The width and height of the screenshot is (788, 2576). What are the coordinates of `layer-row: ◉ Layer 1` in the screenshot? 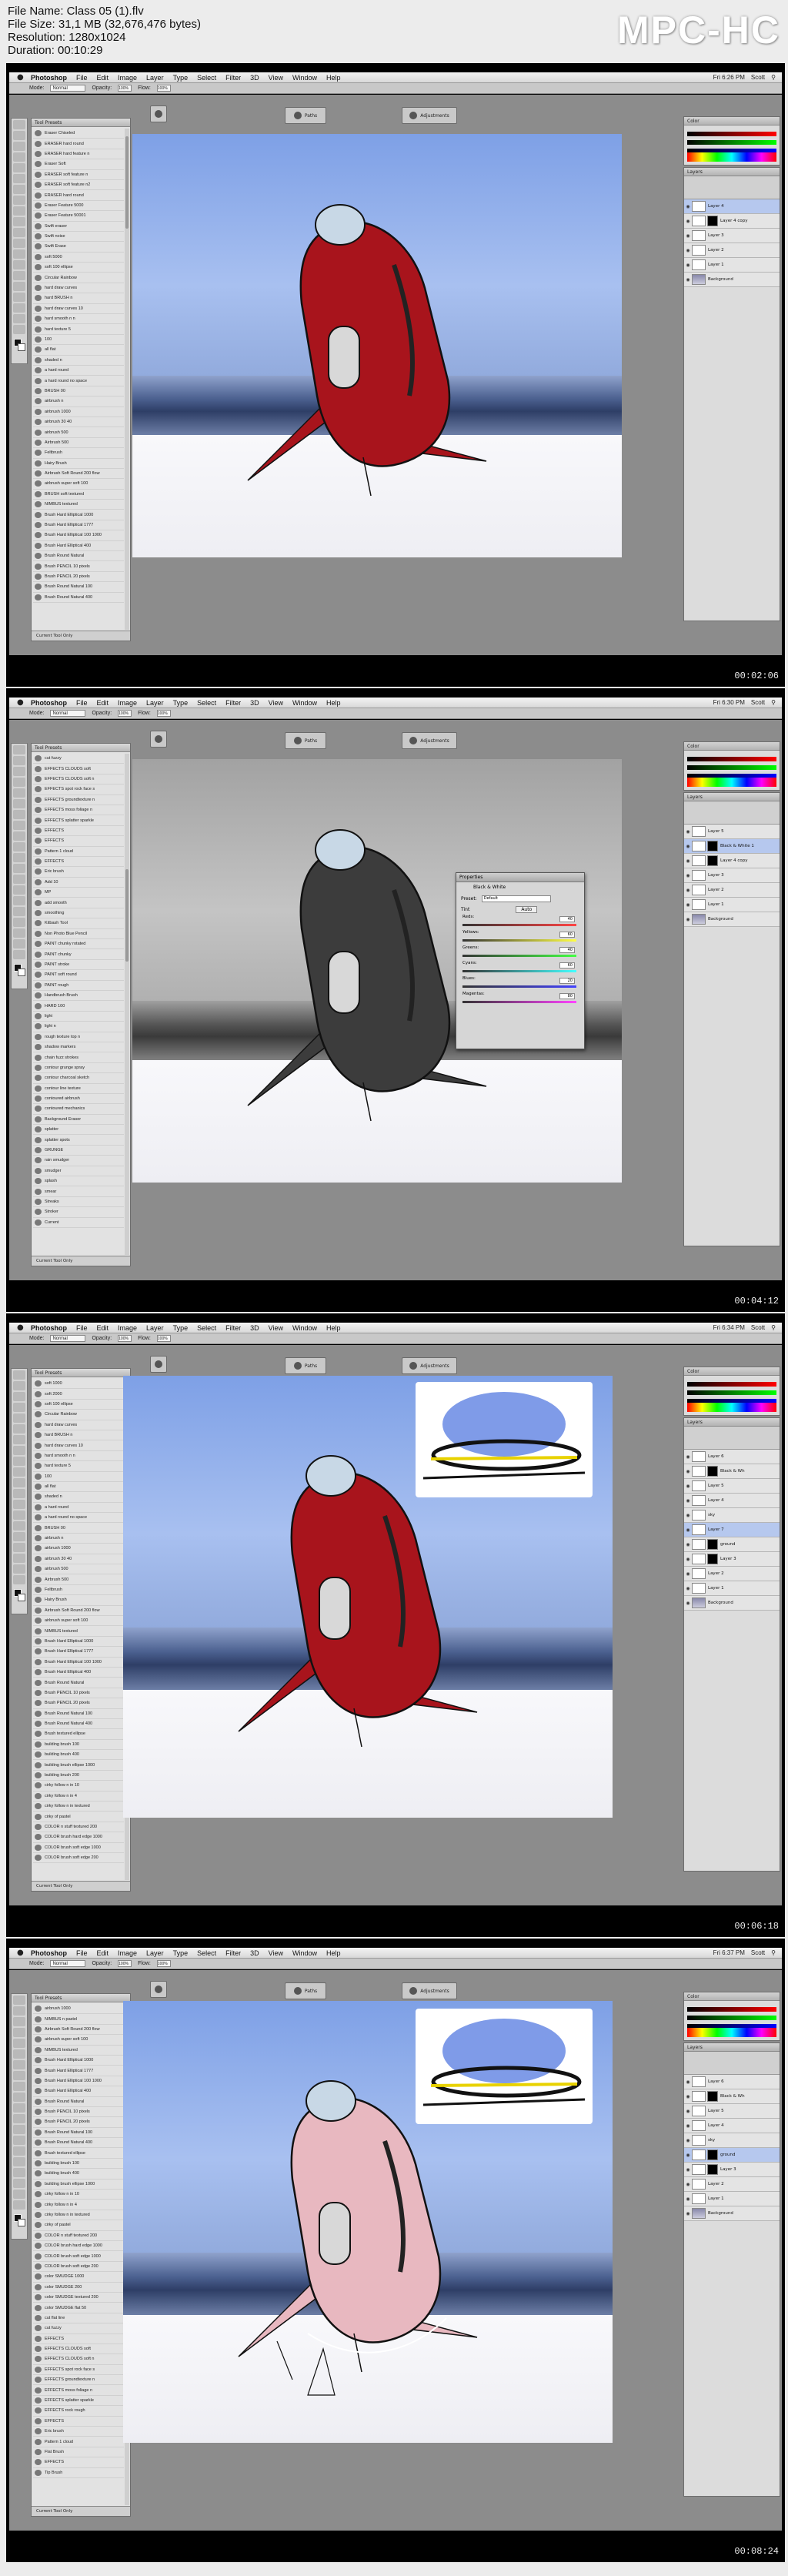 It's located at (732, 2199).